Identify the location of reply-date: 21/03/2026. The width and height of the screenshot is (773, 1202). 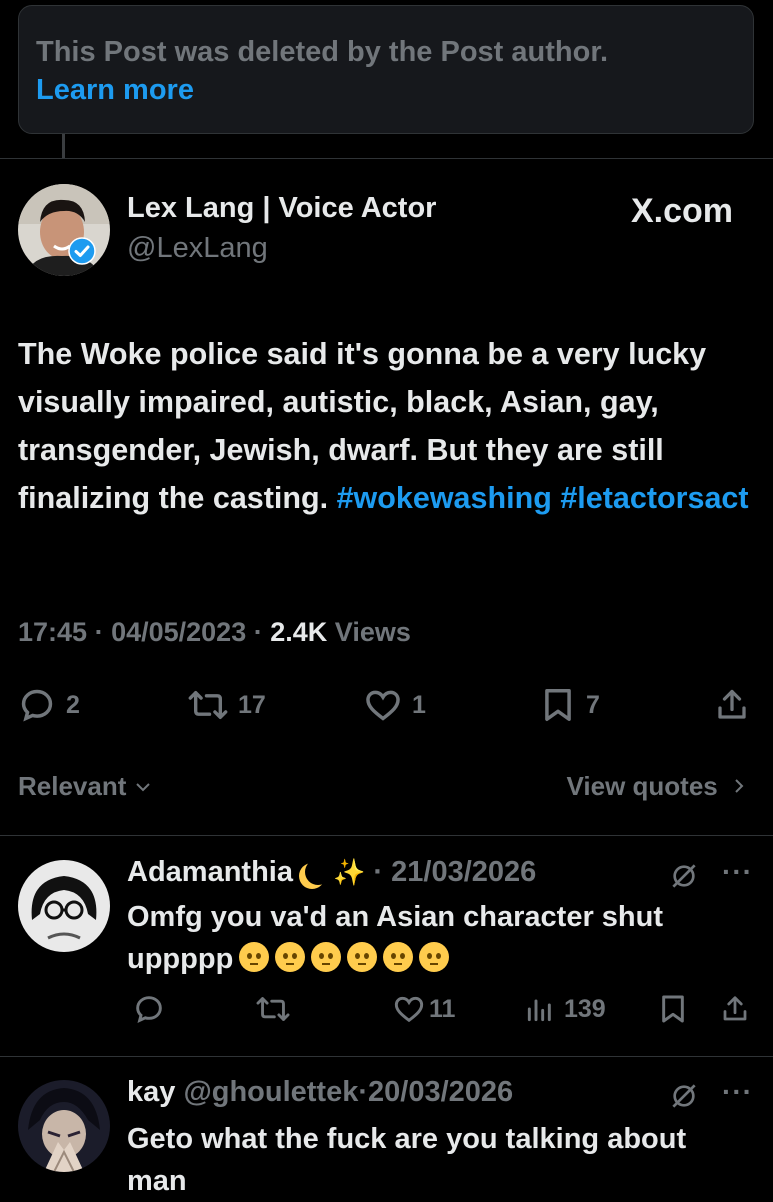
(463, 872).